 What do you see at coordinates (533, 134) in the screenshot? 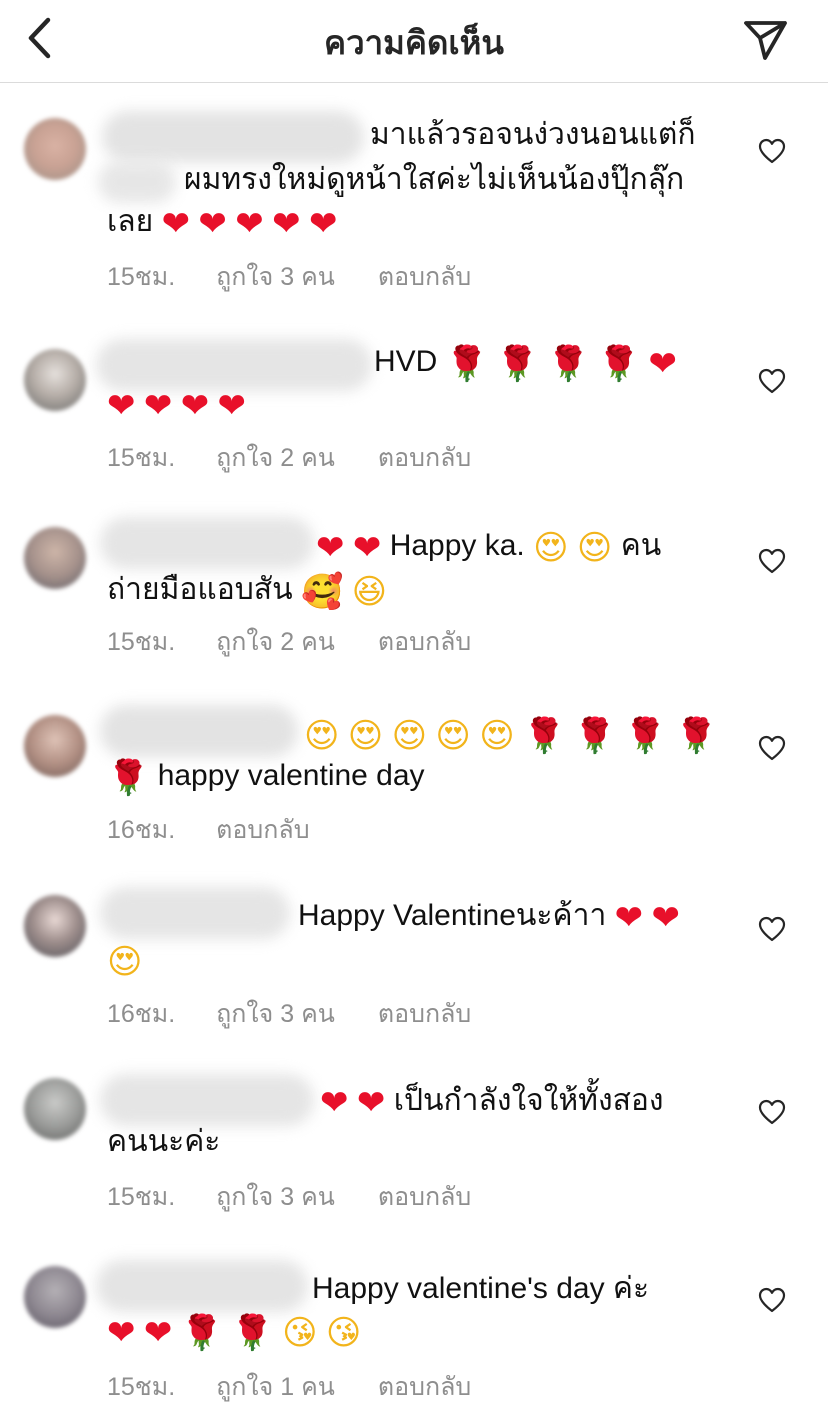
I see `comment-line: มาแล้วรอจนง่วงนอนแต่ก็` at bounding box center [533, 134].